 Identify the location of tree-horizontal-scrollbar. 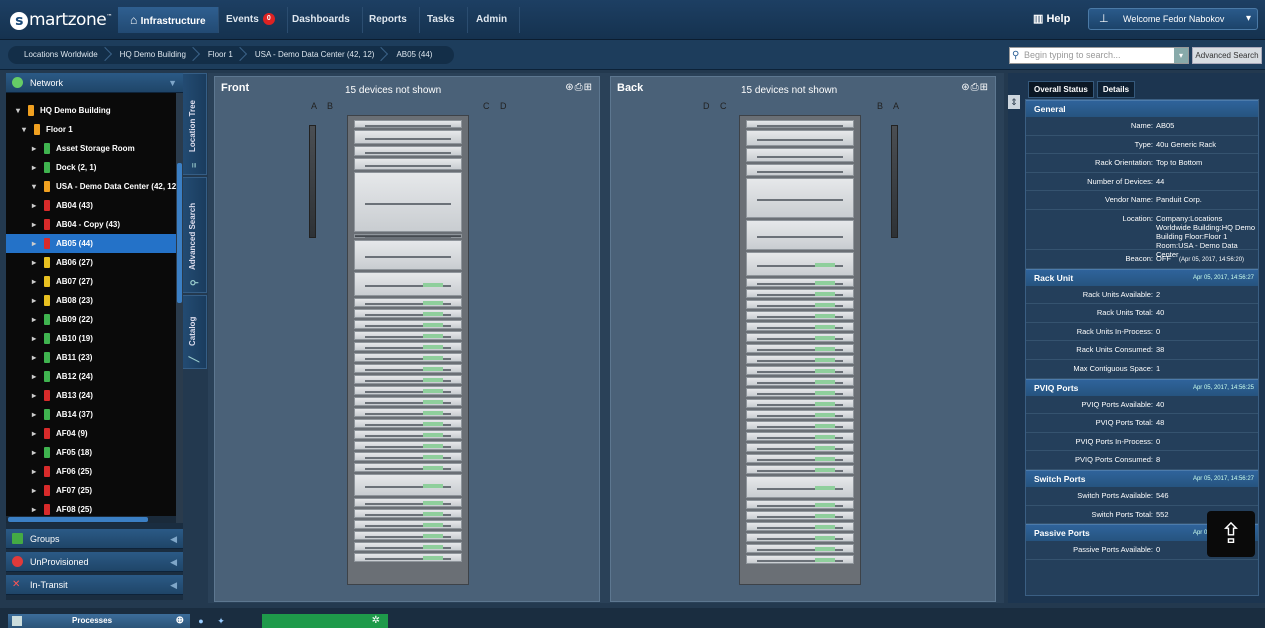
(91, 519).